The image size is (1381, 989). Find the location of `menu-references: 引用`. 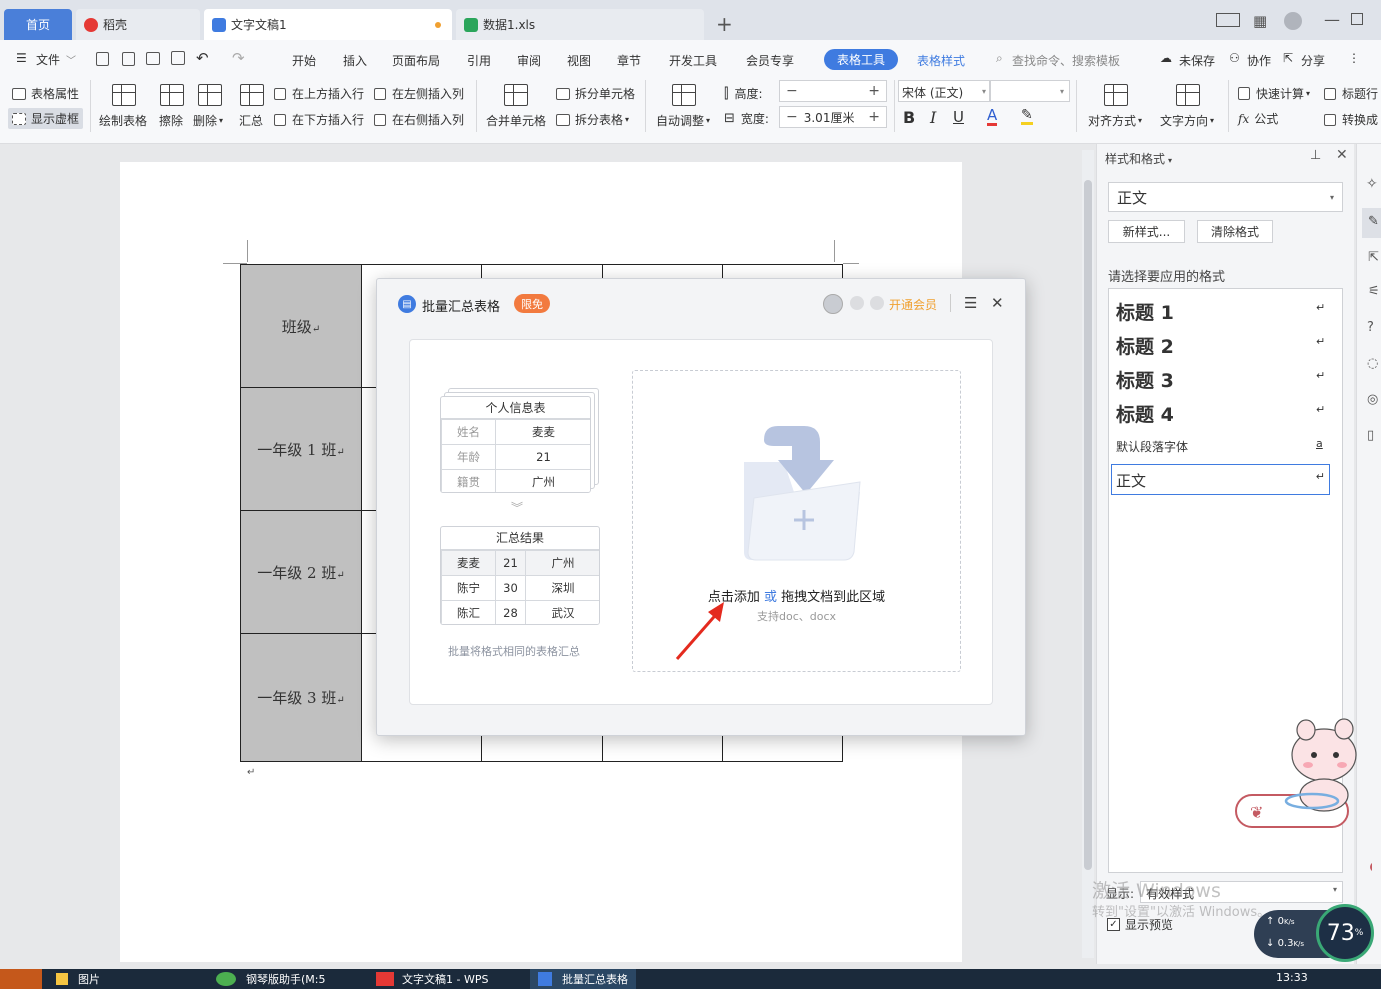

menu-references: 引用 is located at coordinates (479, 60).